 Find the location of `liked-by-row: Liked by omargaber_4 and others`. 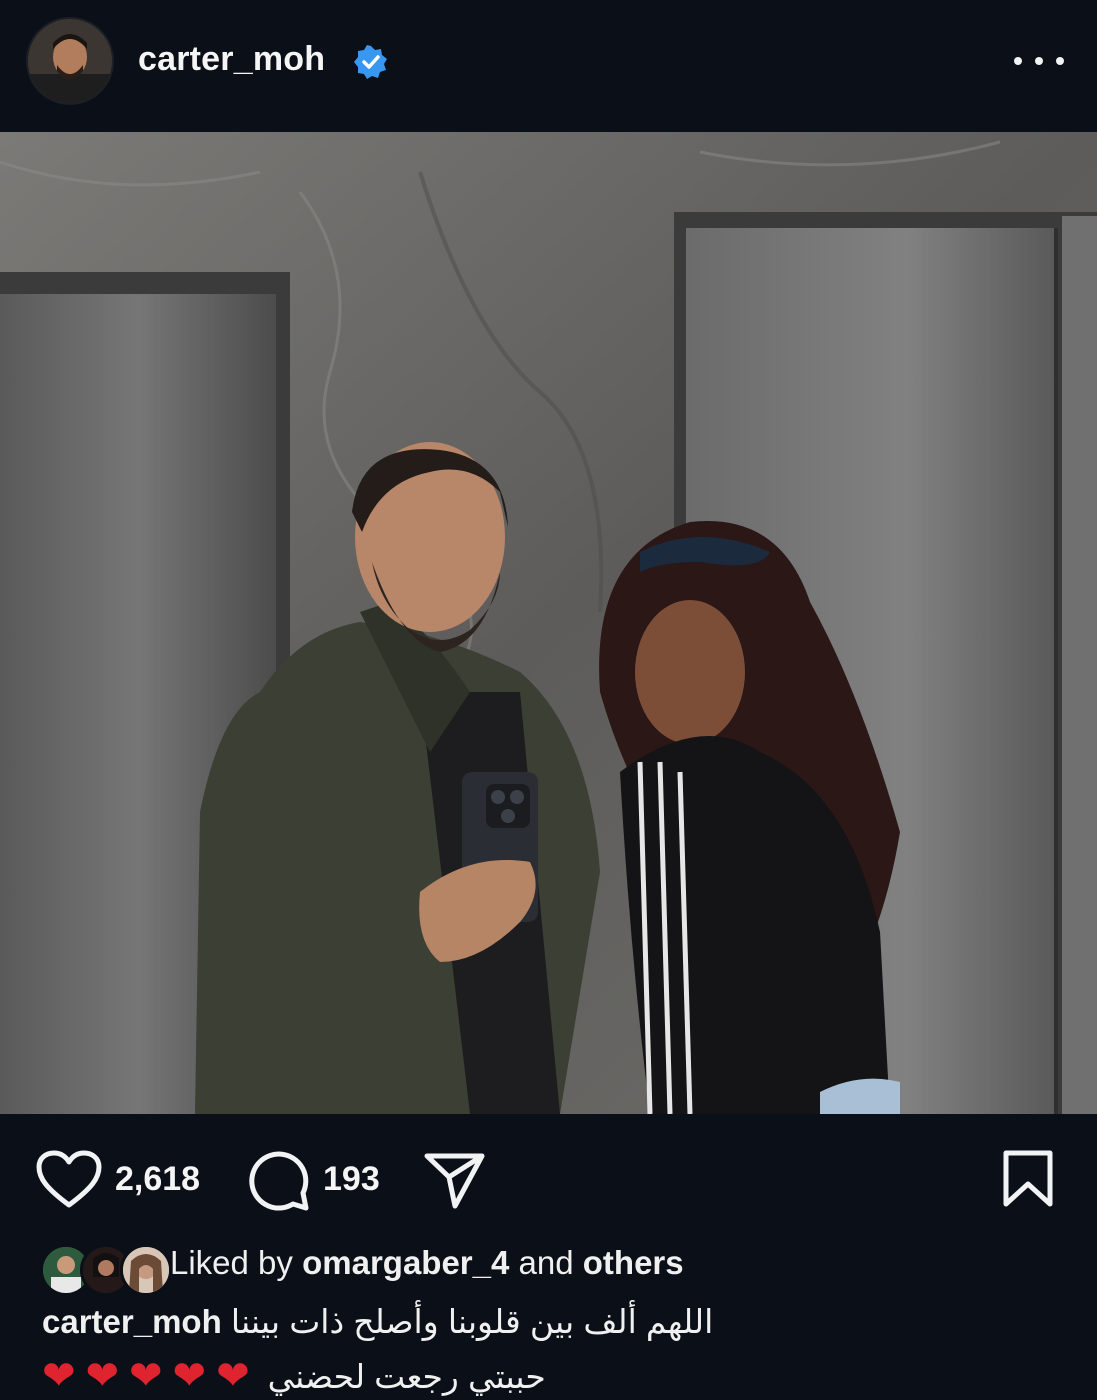

liked-by-row: Liked by omargaber_4 and others is located at coordinates (540, 1267).